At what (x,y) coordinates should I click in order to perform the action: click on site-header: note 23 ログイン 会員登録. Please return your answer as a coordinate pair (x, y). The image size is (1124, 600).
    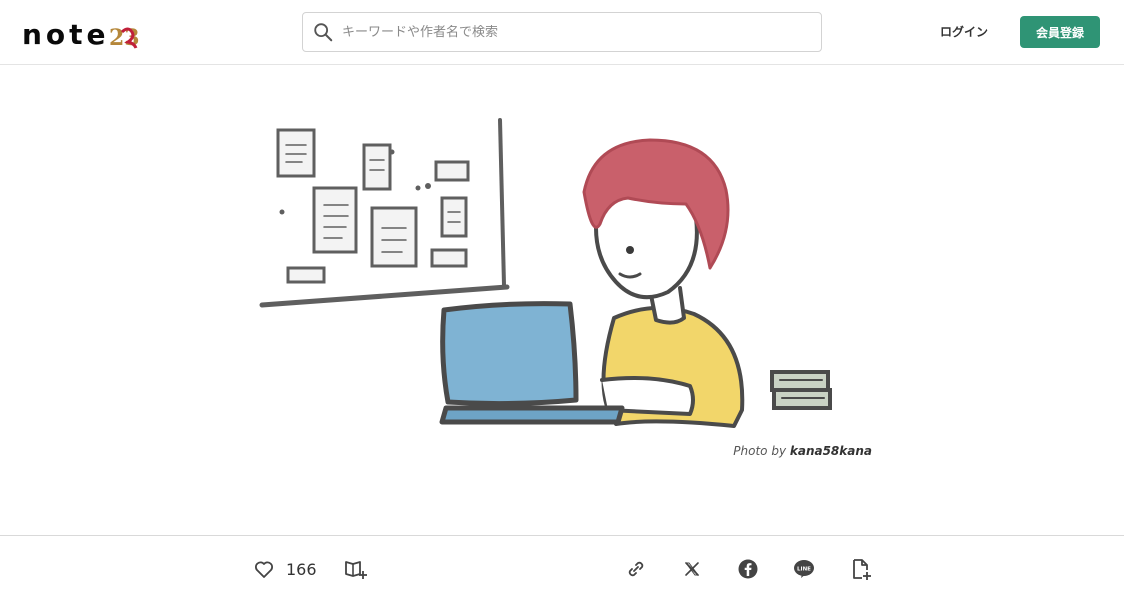
    Looking at the image, I should click on (562, 32).